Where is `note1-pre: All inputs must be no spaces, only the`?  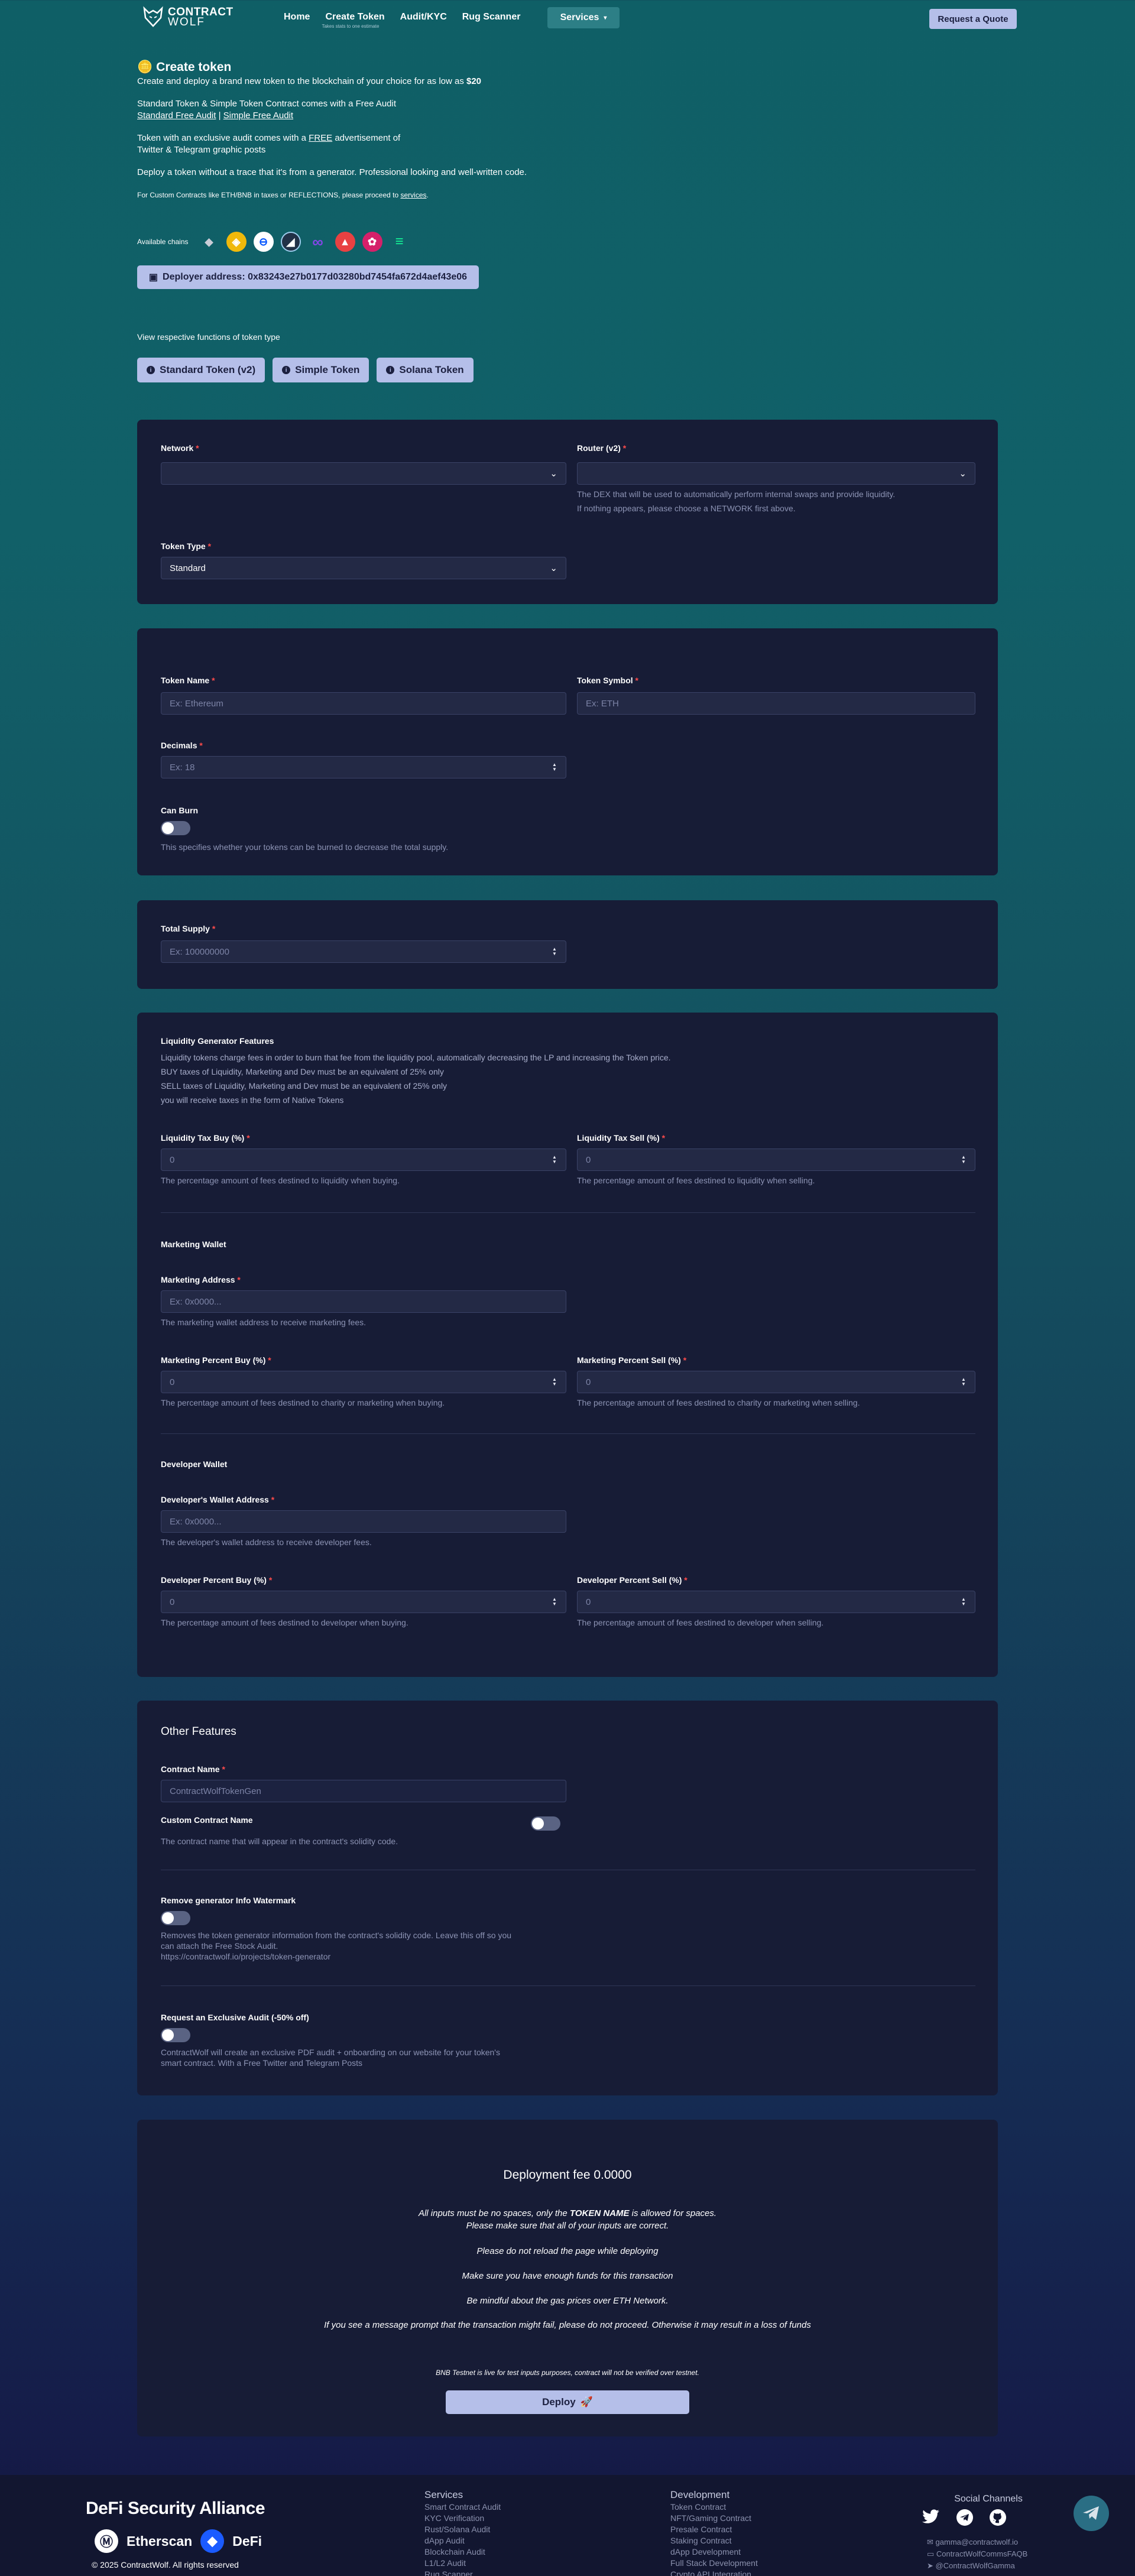 note1-pre: All inputs must be no spaces, only the is located at coordinates (494, 2213).